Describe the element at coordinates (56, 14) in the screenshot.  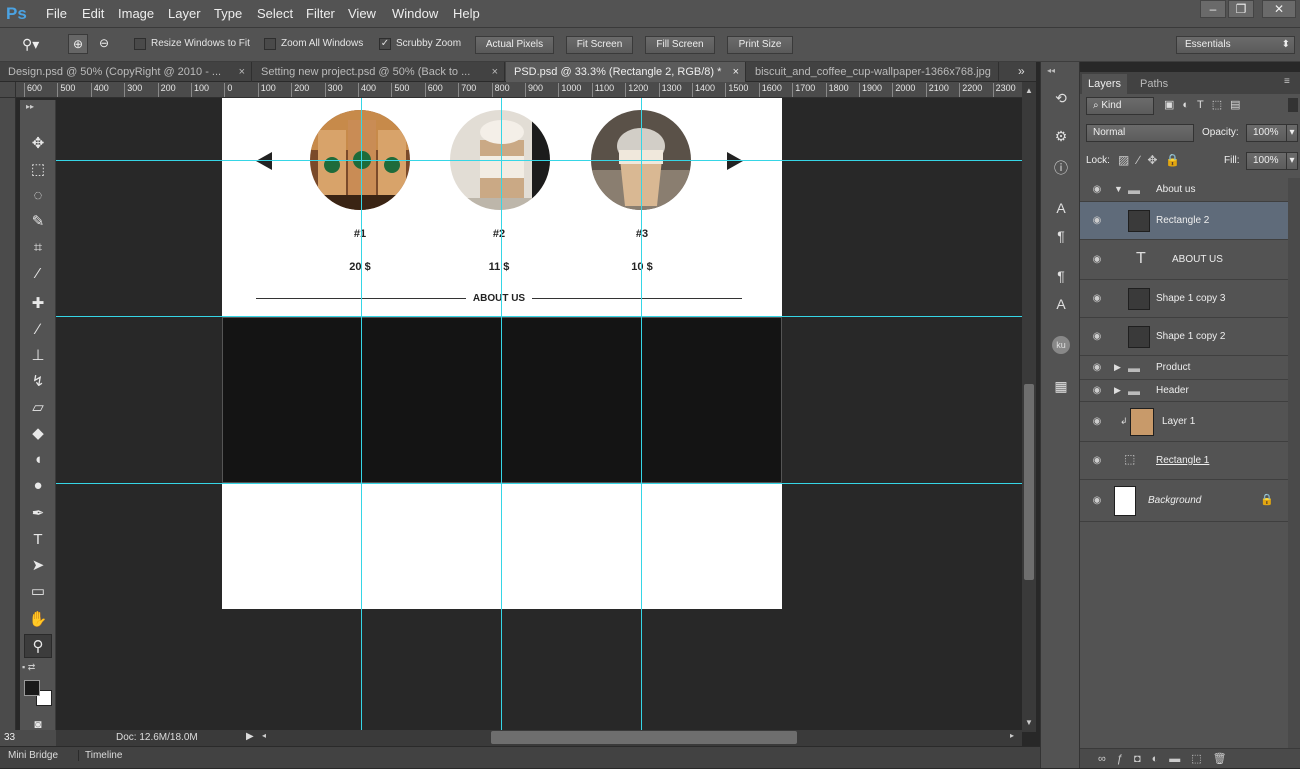
I see `menu-file: File` at that location.